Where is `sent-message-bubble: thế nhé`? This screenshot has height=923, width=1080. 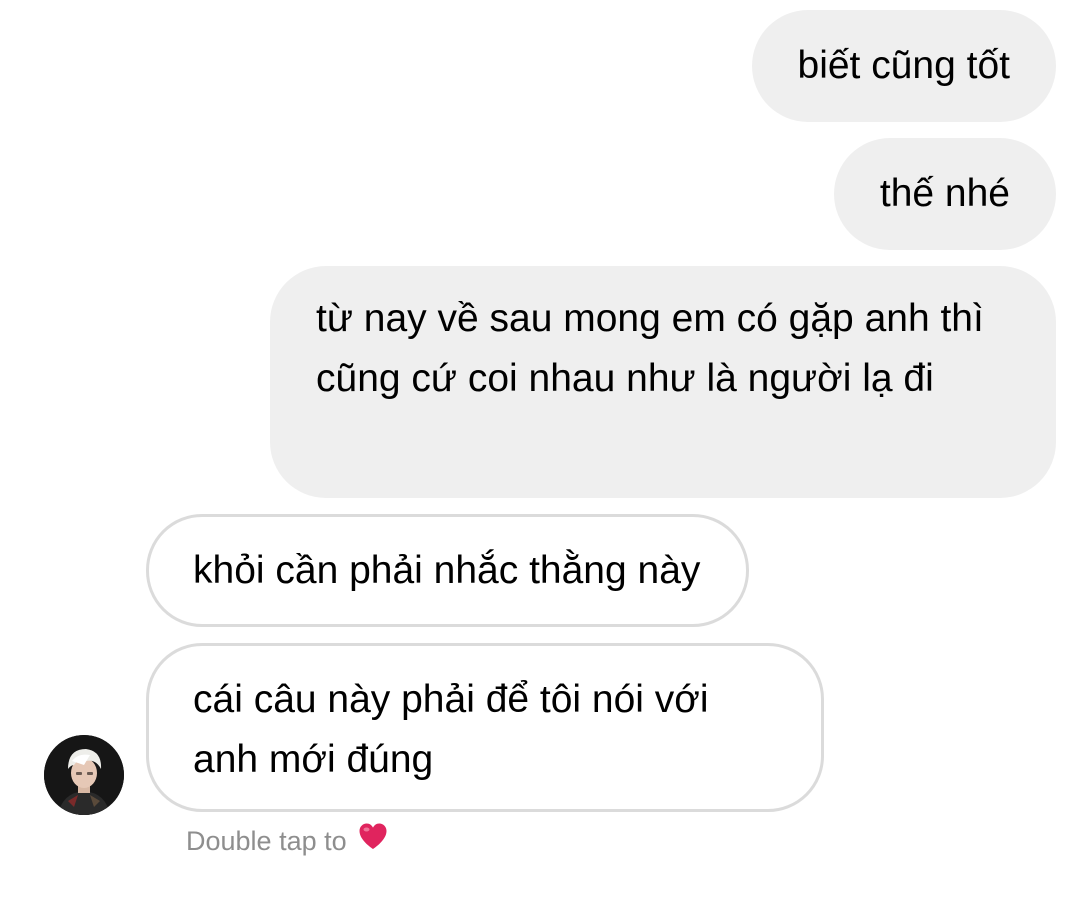
sent-message-bubble: thế nhé is located at coordinates (944, 194).